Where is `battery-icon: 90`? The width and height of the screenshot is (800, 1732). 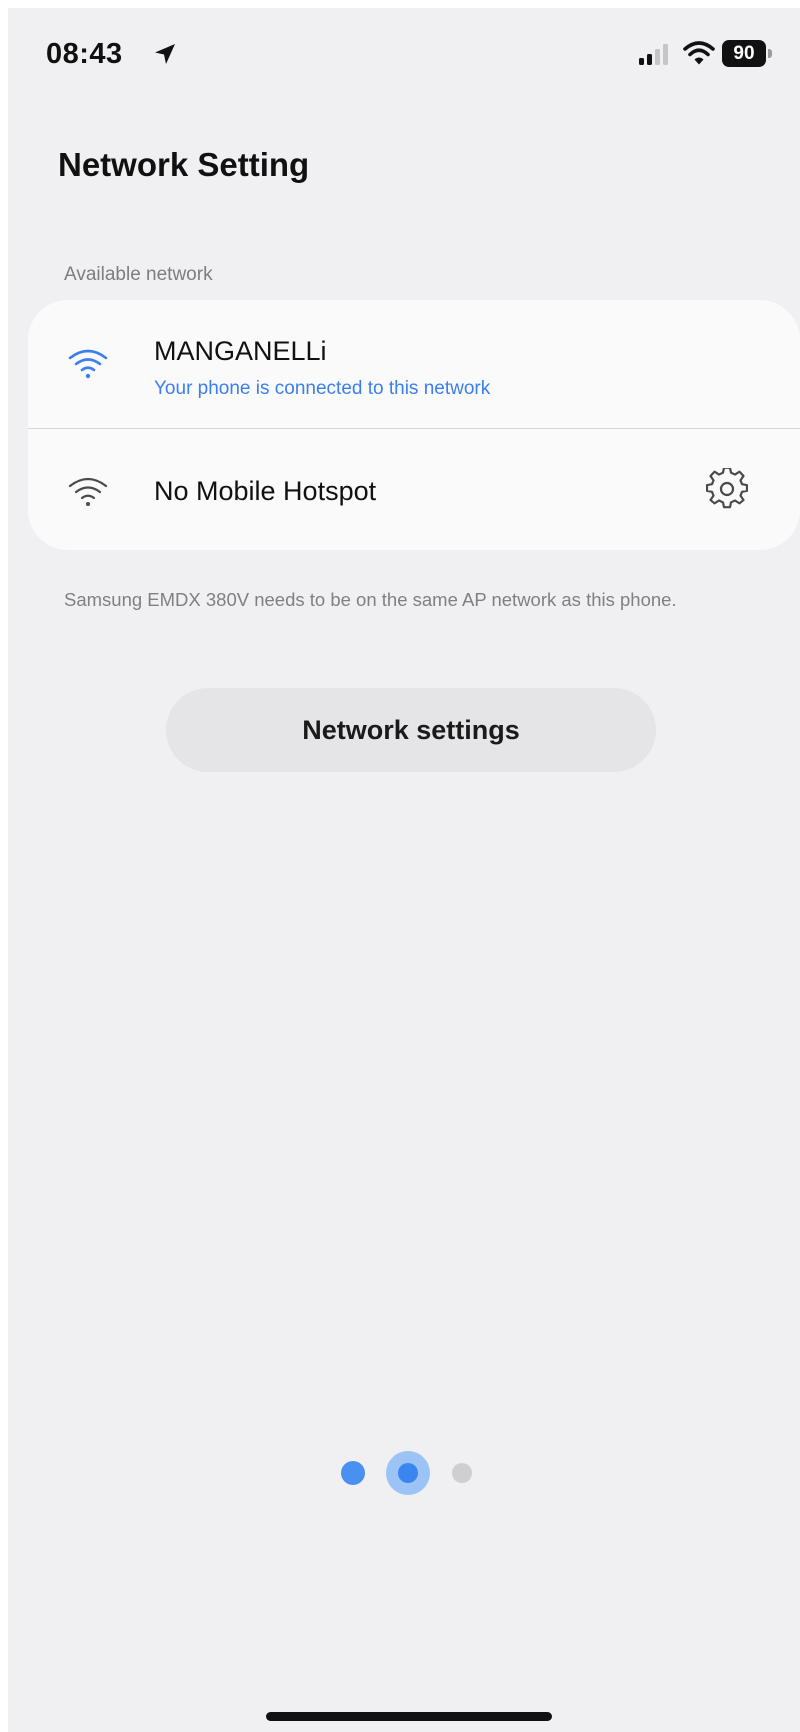
battery-icon: 90 is located at coordinates (747, 53).